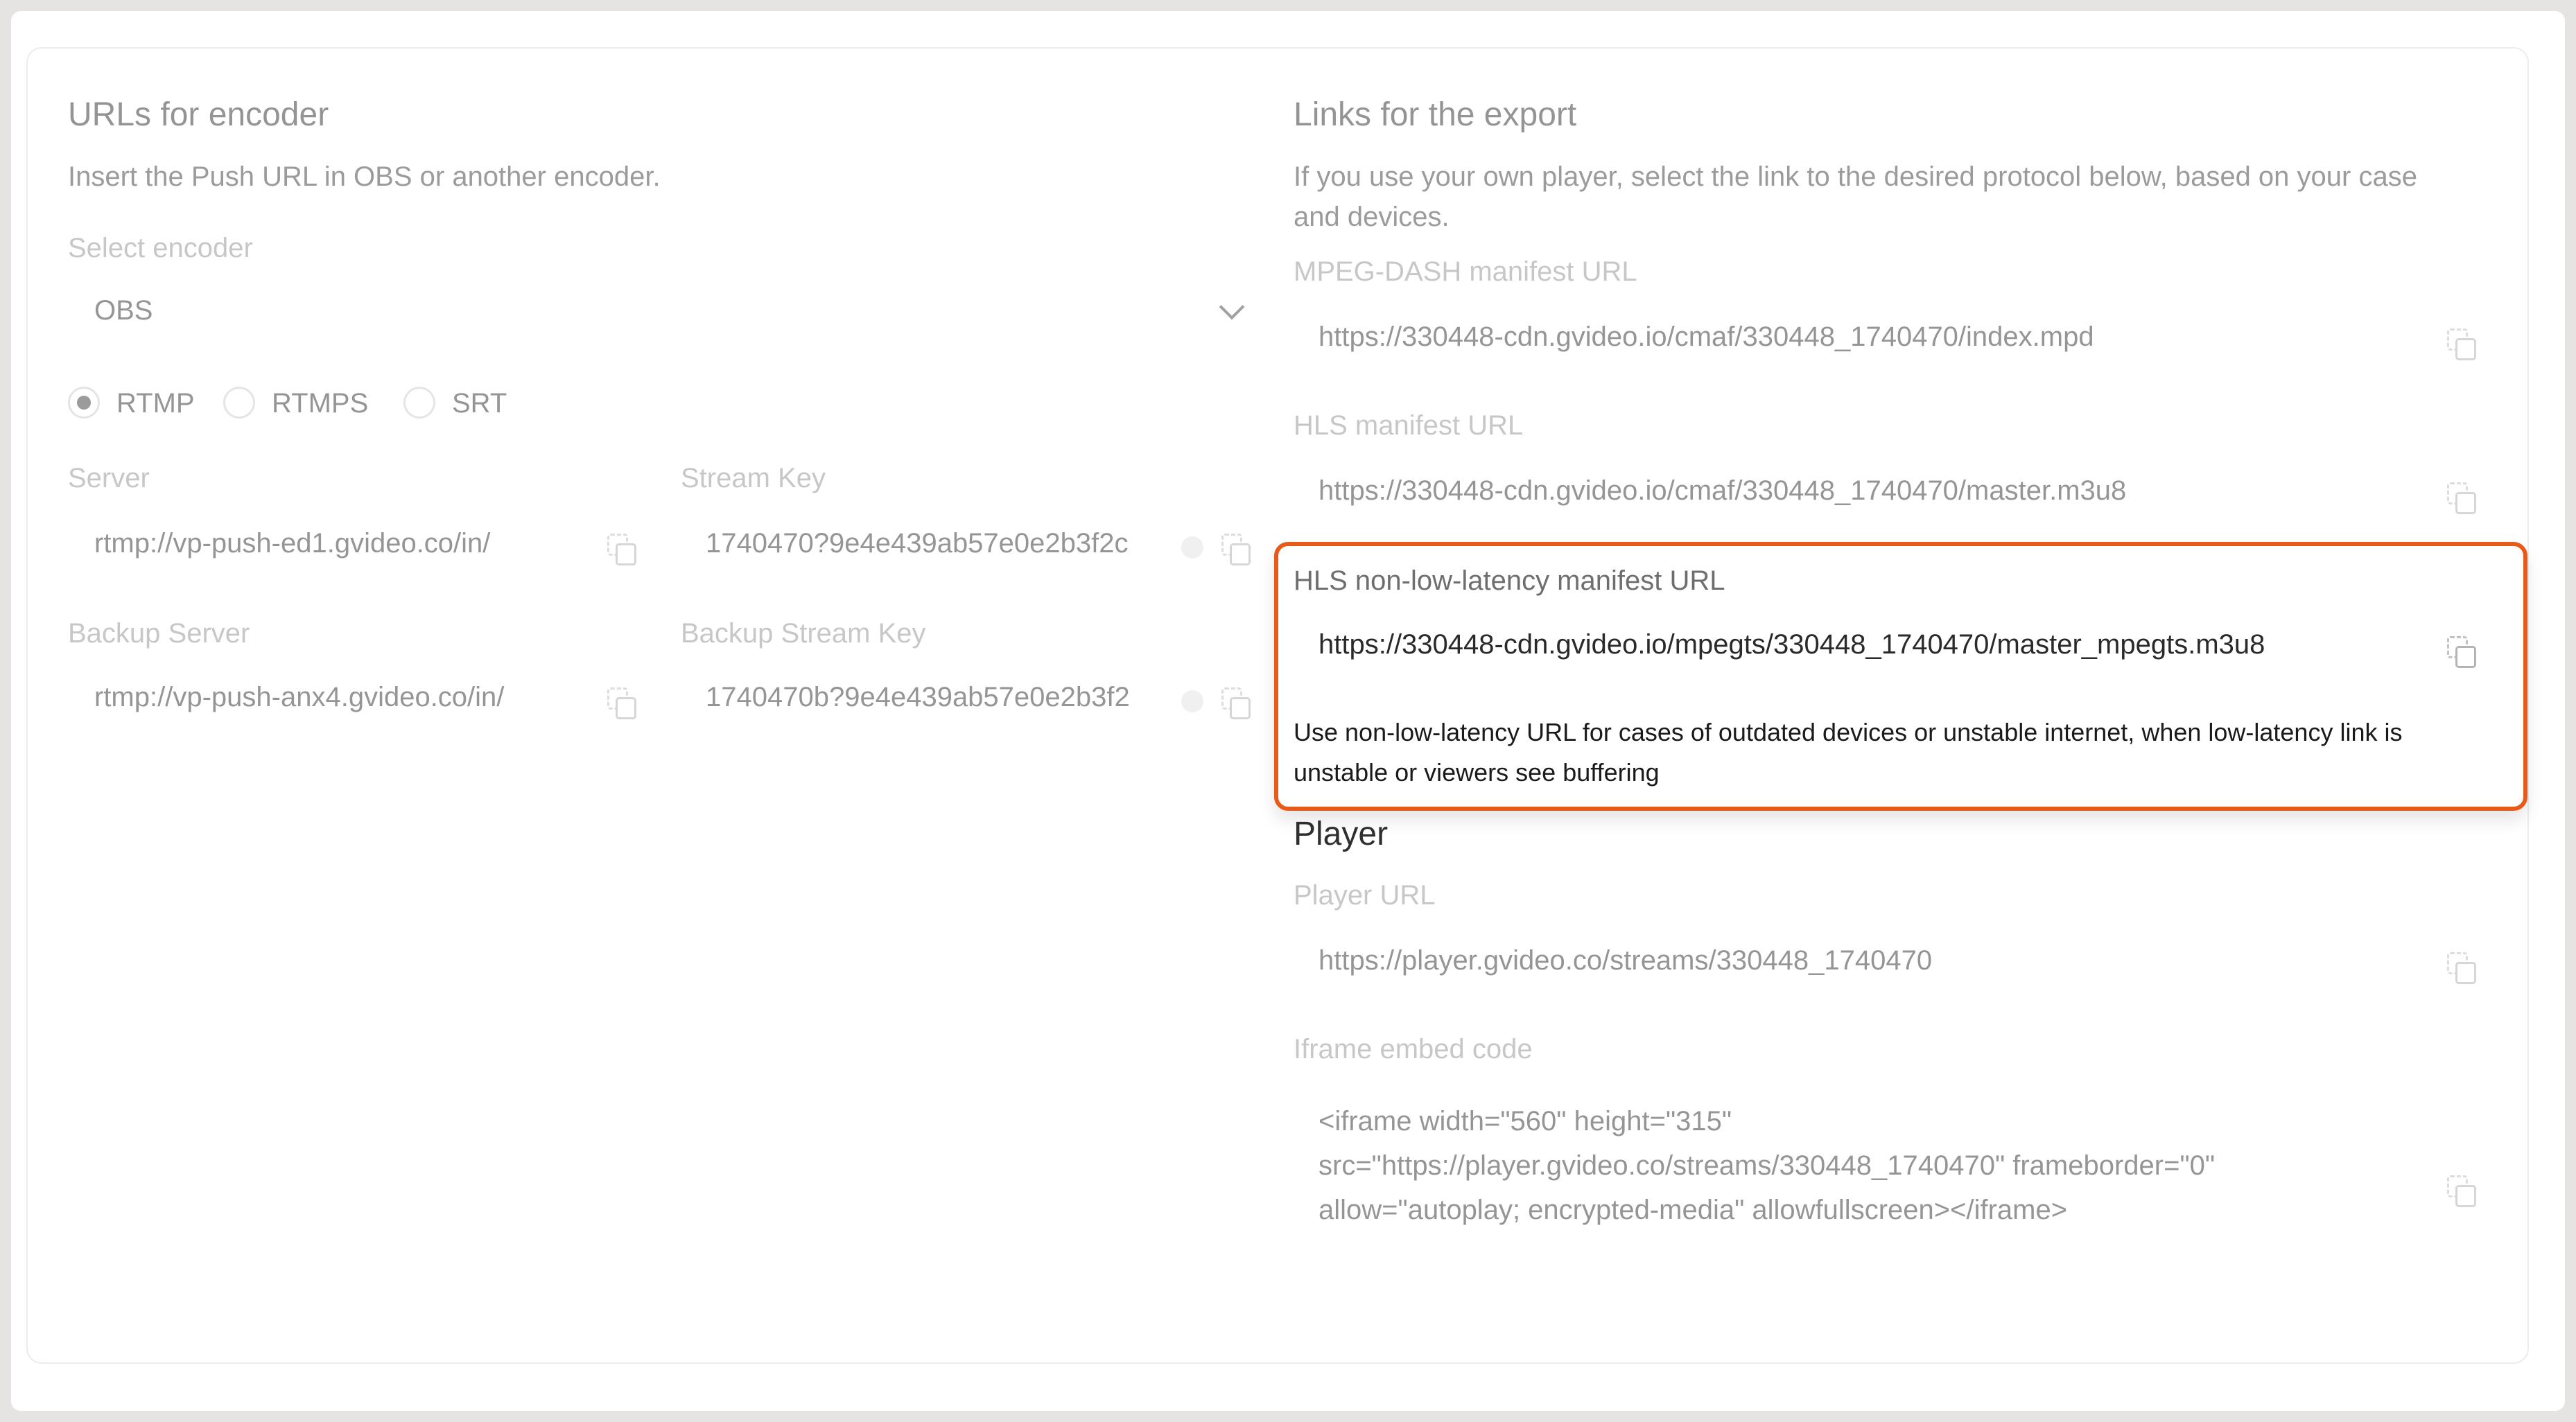 The height and width of the screenshot is (1422, 2576). Describe the element at coordinates (1465, 271) in the screenshot. I see `dash-url-label: MPEG-DASH manifest URL` at that location.